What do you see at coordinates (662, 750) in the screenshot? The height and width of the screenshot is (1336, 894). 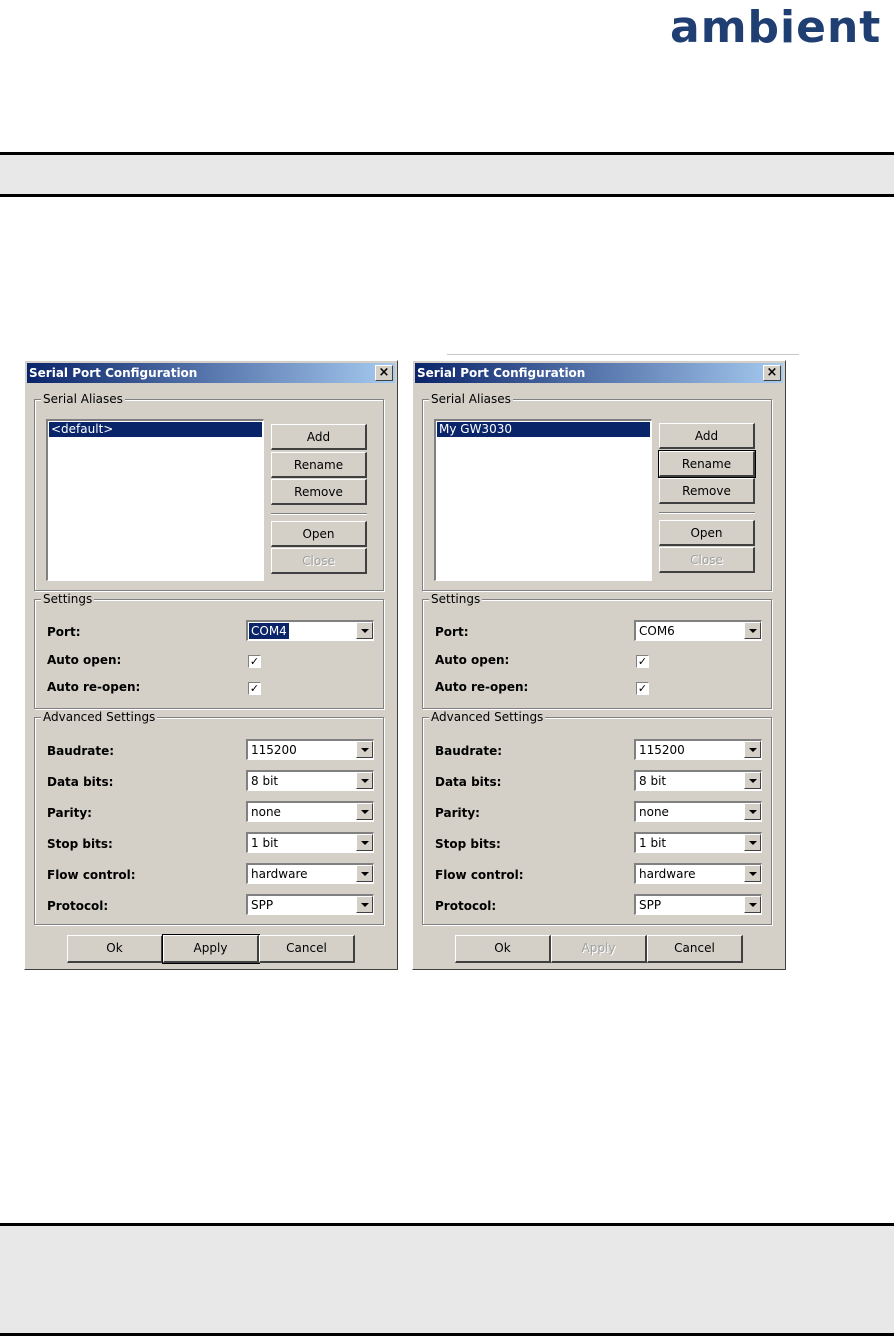 I see `baudrate-value: 115200` at bounding box center [662, 750].